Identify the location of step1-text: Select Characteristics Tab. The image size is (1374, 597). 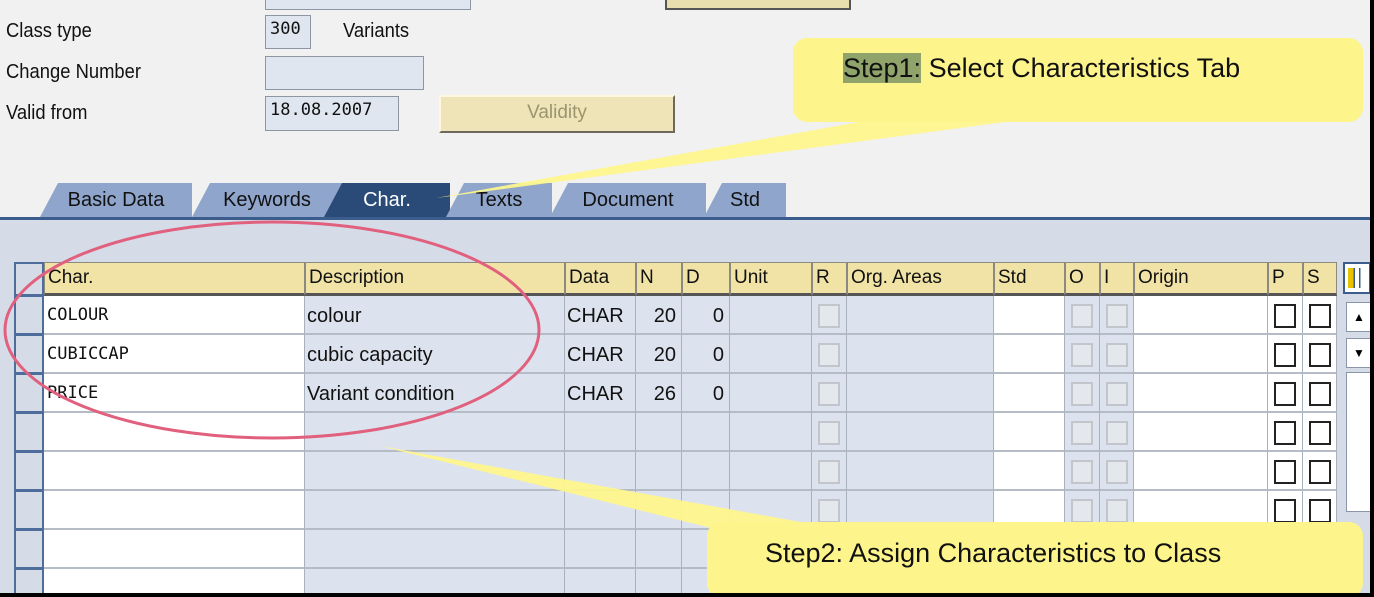
(1081, 68).